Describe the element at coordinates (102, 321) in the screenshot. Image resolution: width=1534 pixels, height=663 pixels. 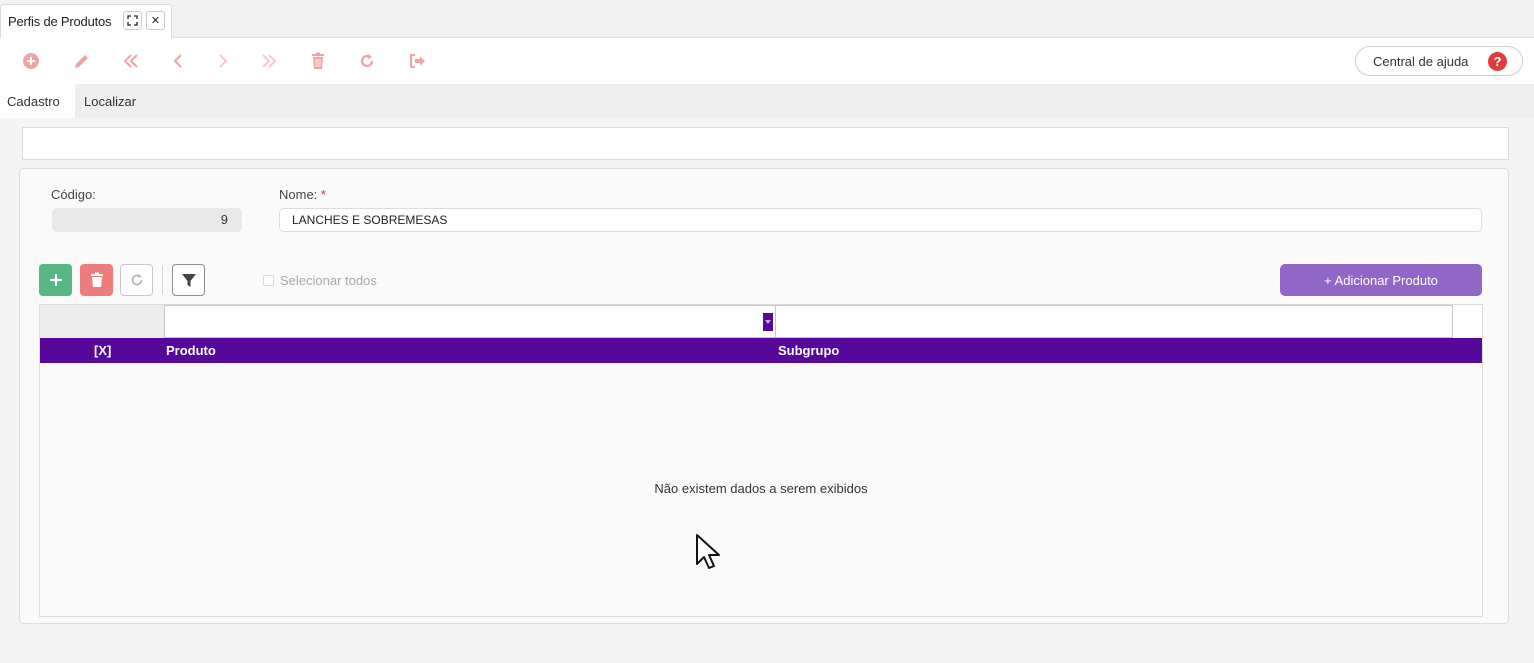
I see `filter-row-spacer` at that location.